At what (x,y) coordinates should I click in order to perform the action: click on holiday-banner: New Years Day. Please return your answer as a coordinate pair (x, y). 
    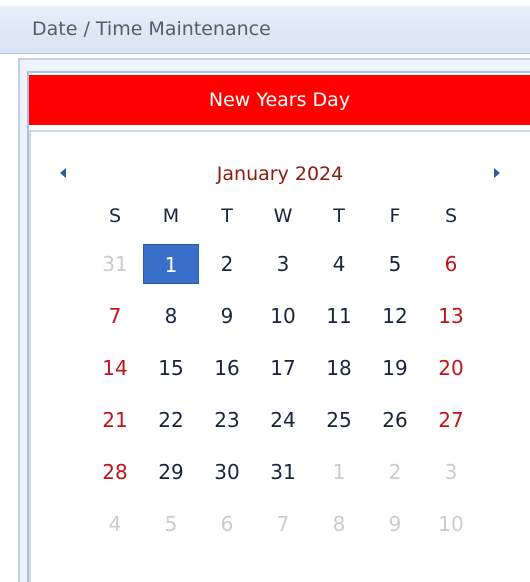
    Looking at the image, I should click on (279, 100).